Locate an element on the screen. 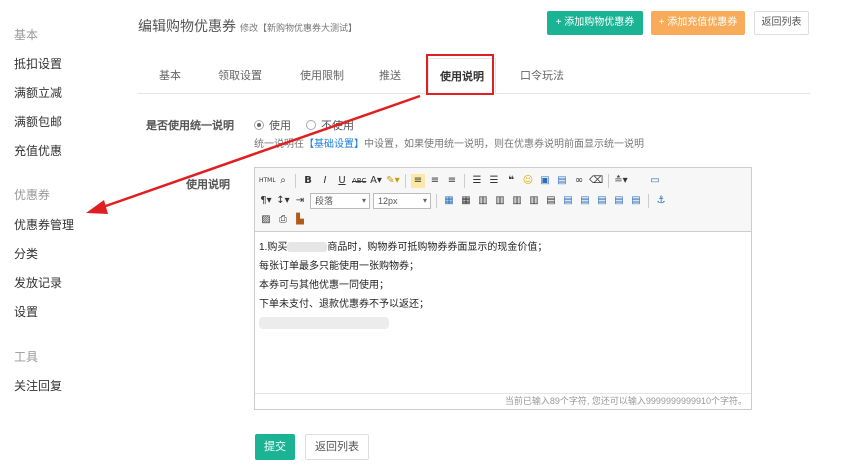 The image size is (841, 468). tab-push: 推送 is located at coordinates (390, 76).